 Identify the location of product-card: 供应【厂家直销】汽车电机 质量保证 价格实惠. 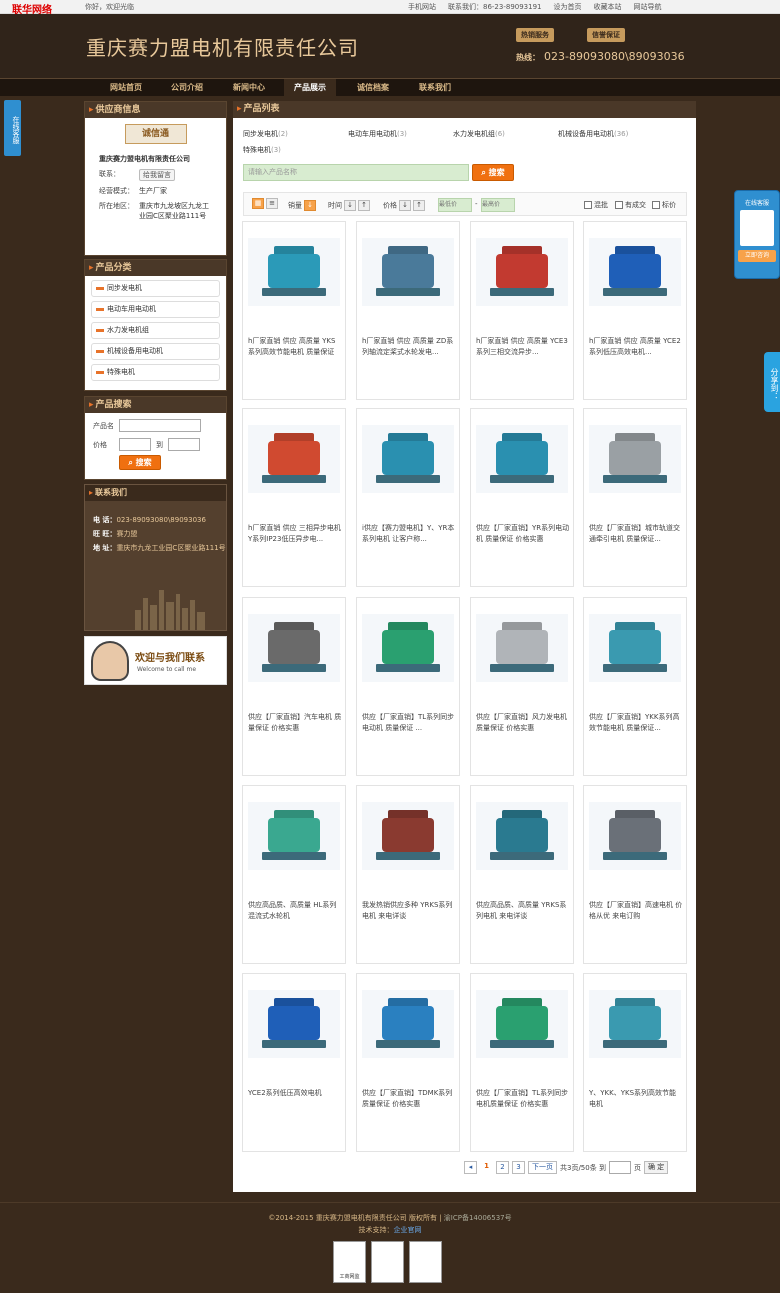
(294, 686).